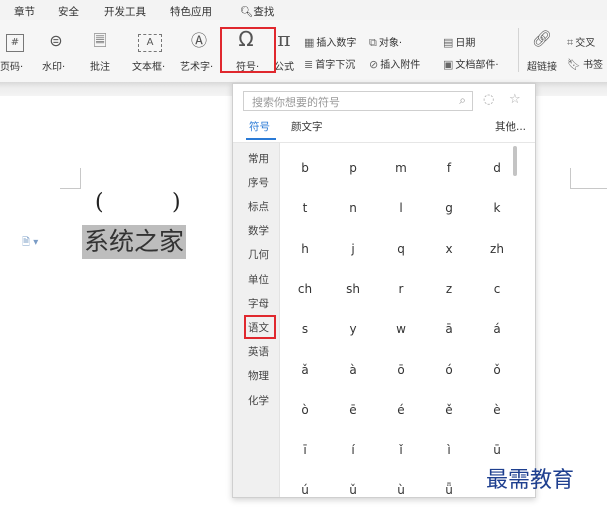 This screenshot has width=607, height=507. What do you see at coordinates (258, 400) in the screenshot?
I see `category-chemistry: 化学` at bounding box center [258, 400].